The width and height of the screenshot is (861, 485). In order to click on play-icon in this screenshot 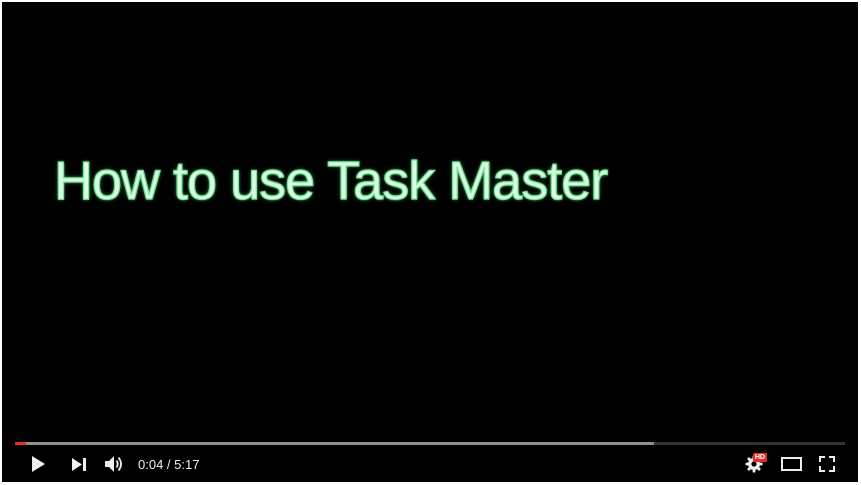, I will do `click(38, 464)`.